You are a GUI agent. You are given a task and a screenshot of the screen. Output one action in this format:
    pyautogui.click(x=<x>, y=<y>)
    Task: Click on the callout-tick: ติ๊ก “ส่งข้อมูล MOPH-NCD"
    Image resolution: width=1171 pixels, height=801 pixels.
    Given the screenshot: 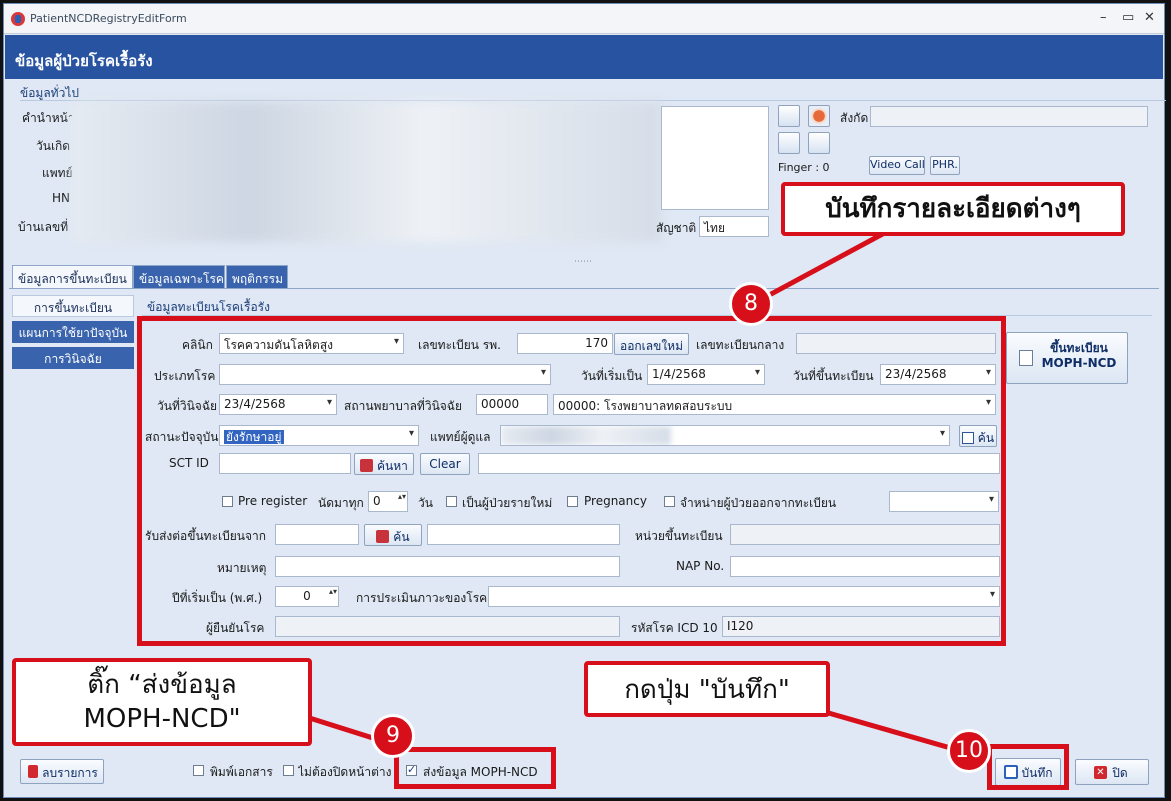 What is the action you would take?
    pyautogui.click(x=162, y=702)
    